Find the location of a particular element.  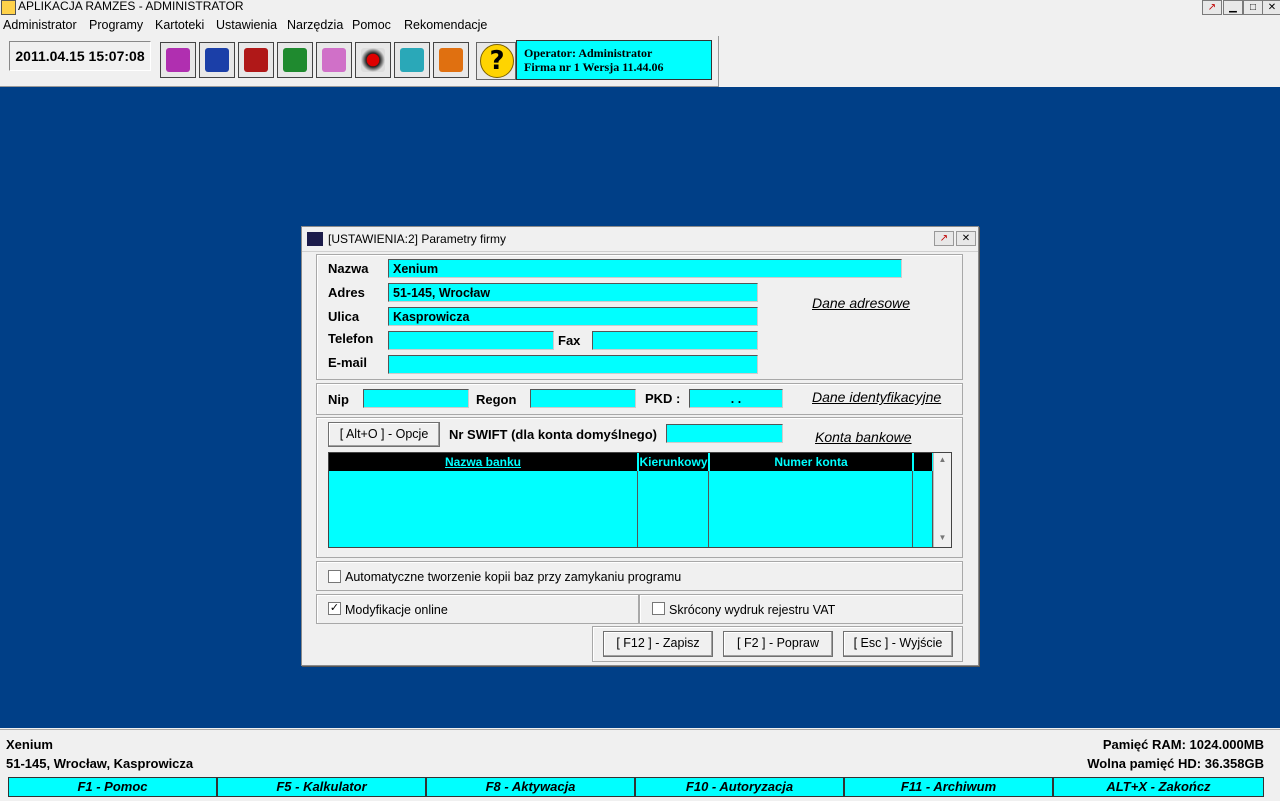

close-button: ✕ is located at coordinates (1271, 7).